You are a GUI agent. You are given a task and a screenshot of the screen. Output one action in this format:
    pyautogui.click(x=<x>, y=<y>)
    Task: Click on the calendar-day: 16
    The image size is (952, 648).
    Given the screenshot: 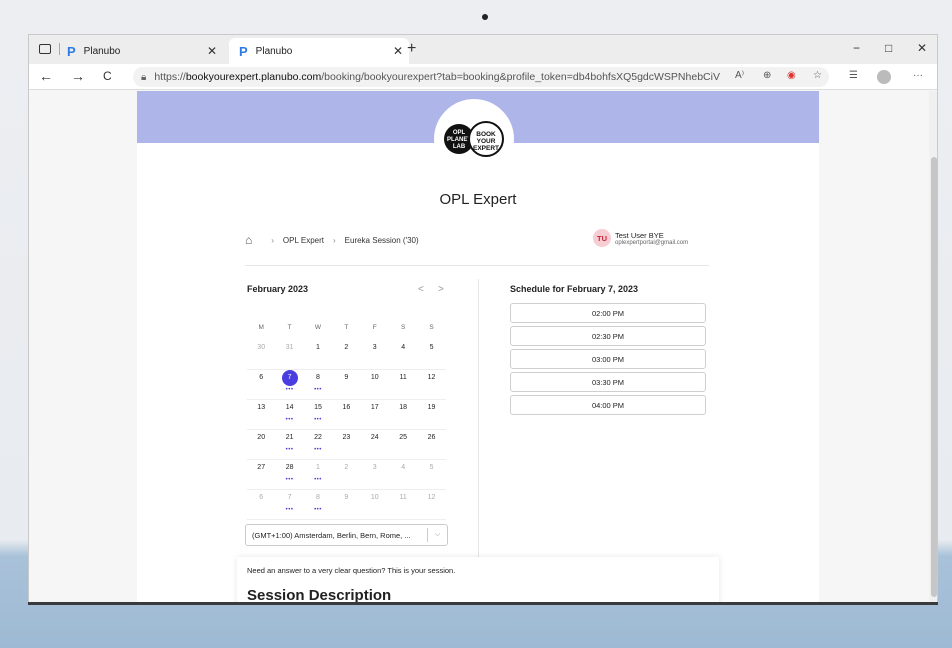 What is the action you would take?
    pyautogui.click(x=346, y=414)
    